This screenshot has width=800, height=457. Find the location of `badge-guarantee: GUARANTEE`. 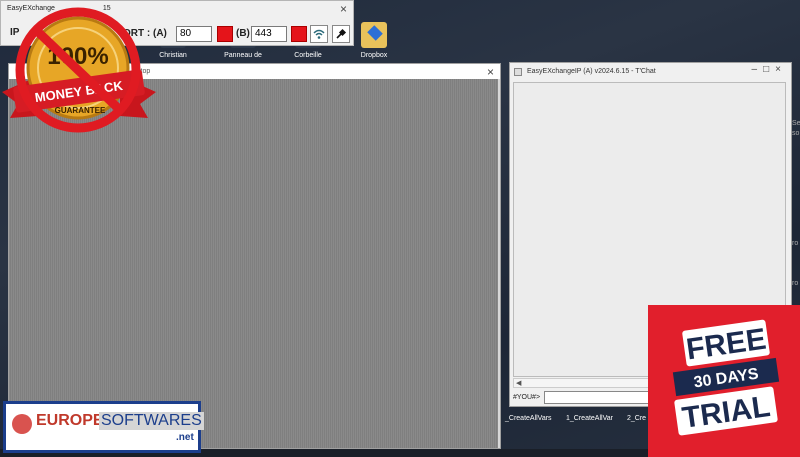

badge-guarantee: GUARANTEE is located at coordinates (80, 110).